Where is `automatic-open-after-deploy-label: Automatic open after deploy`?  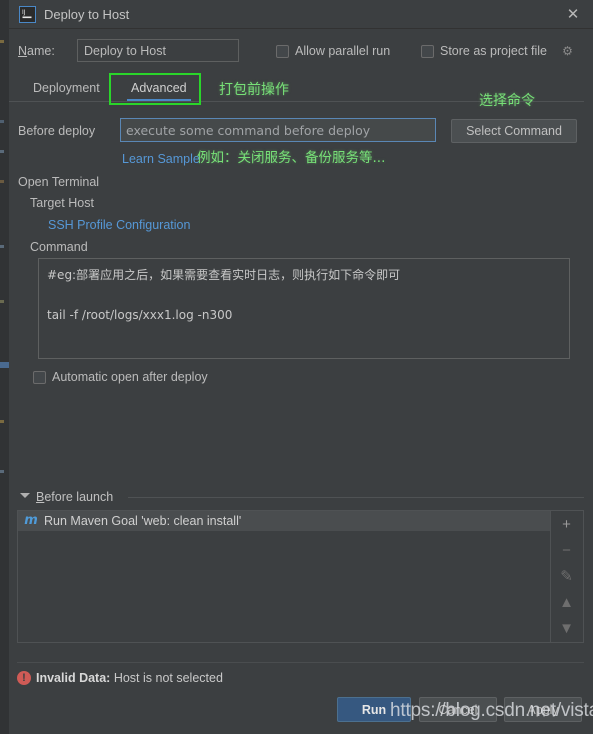
automatic-open-after-deploy-label: Automatic open after deploy is located at coordinates (130, 377).